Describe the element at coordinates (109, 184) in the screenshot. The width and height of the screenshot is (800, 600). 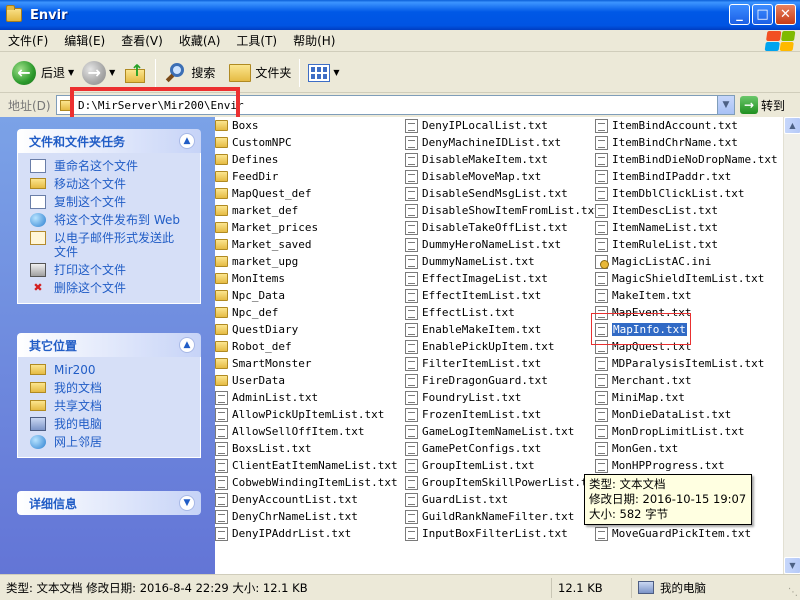
I see `task-move: 移动这个文件` at that location.